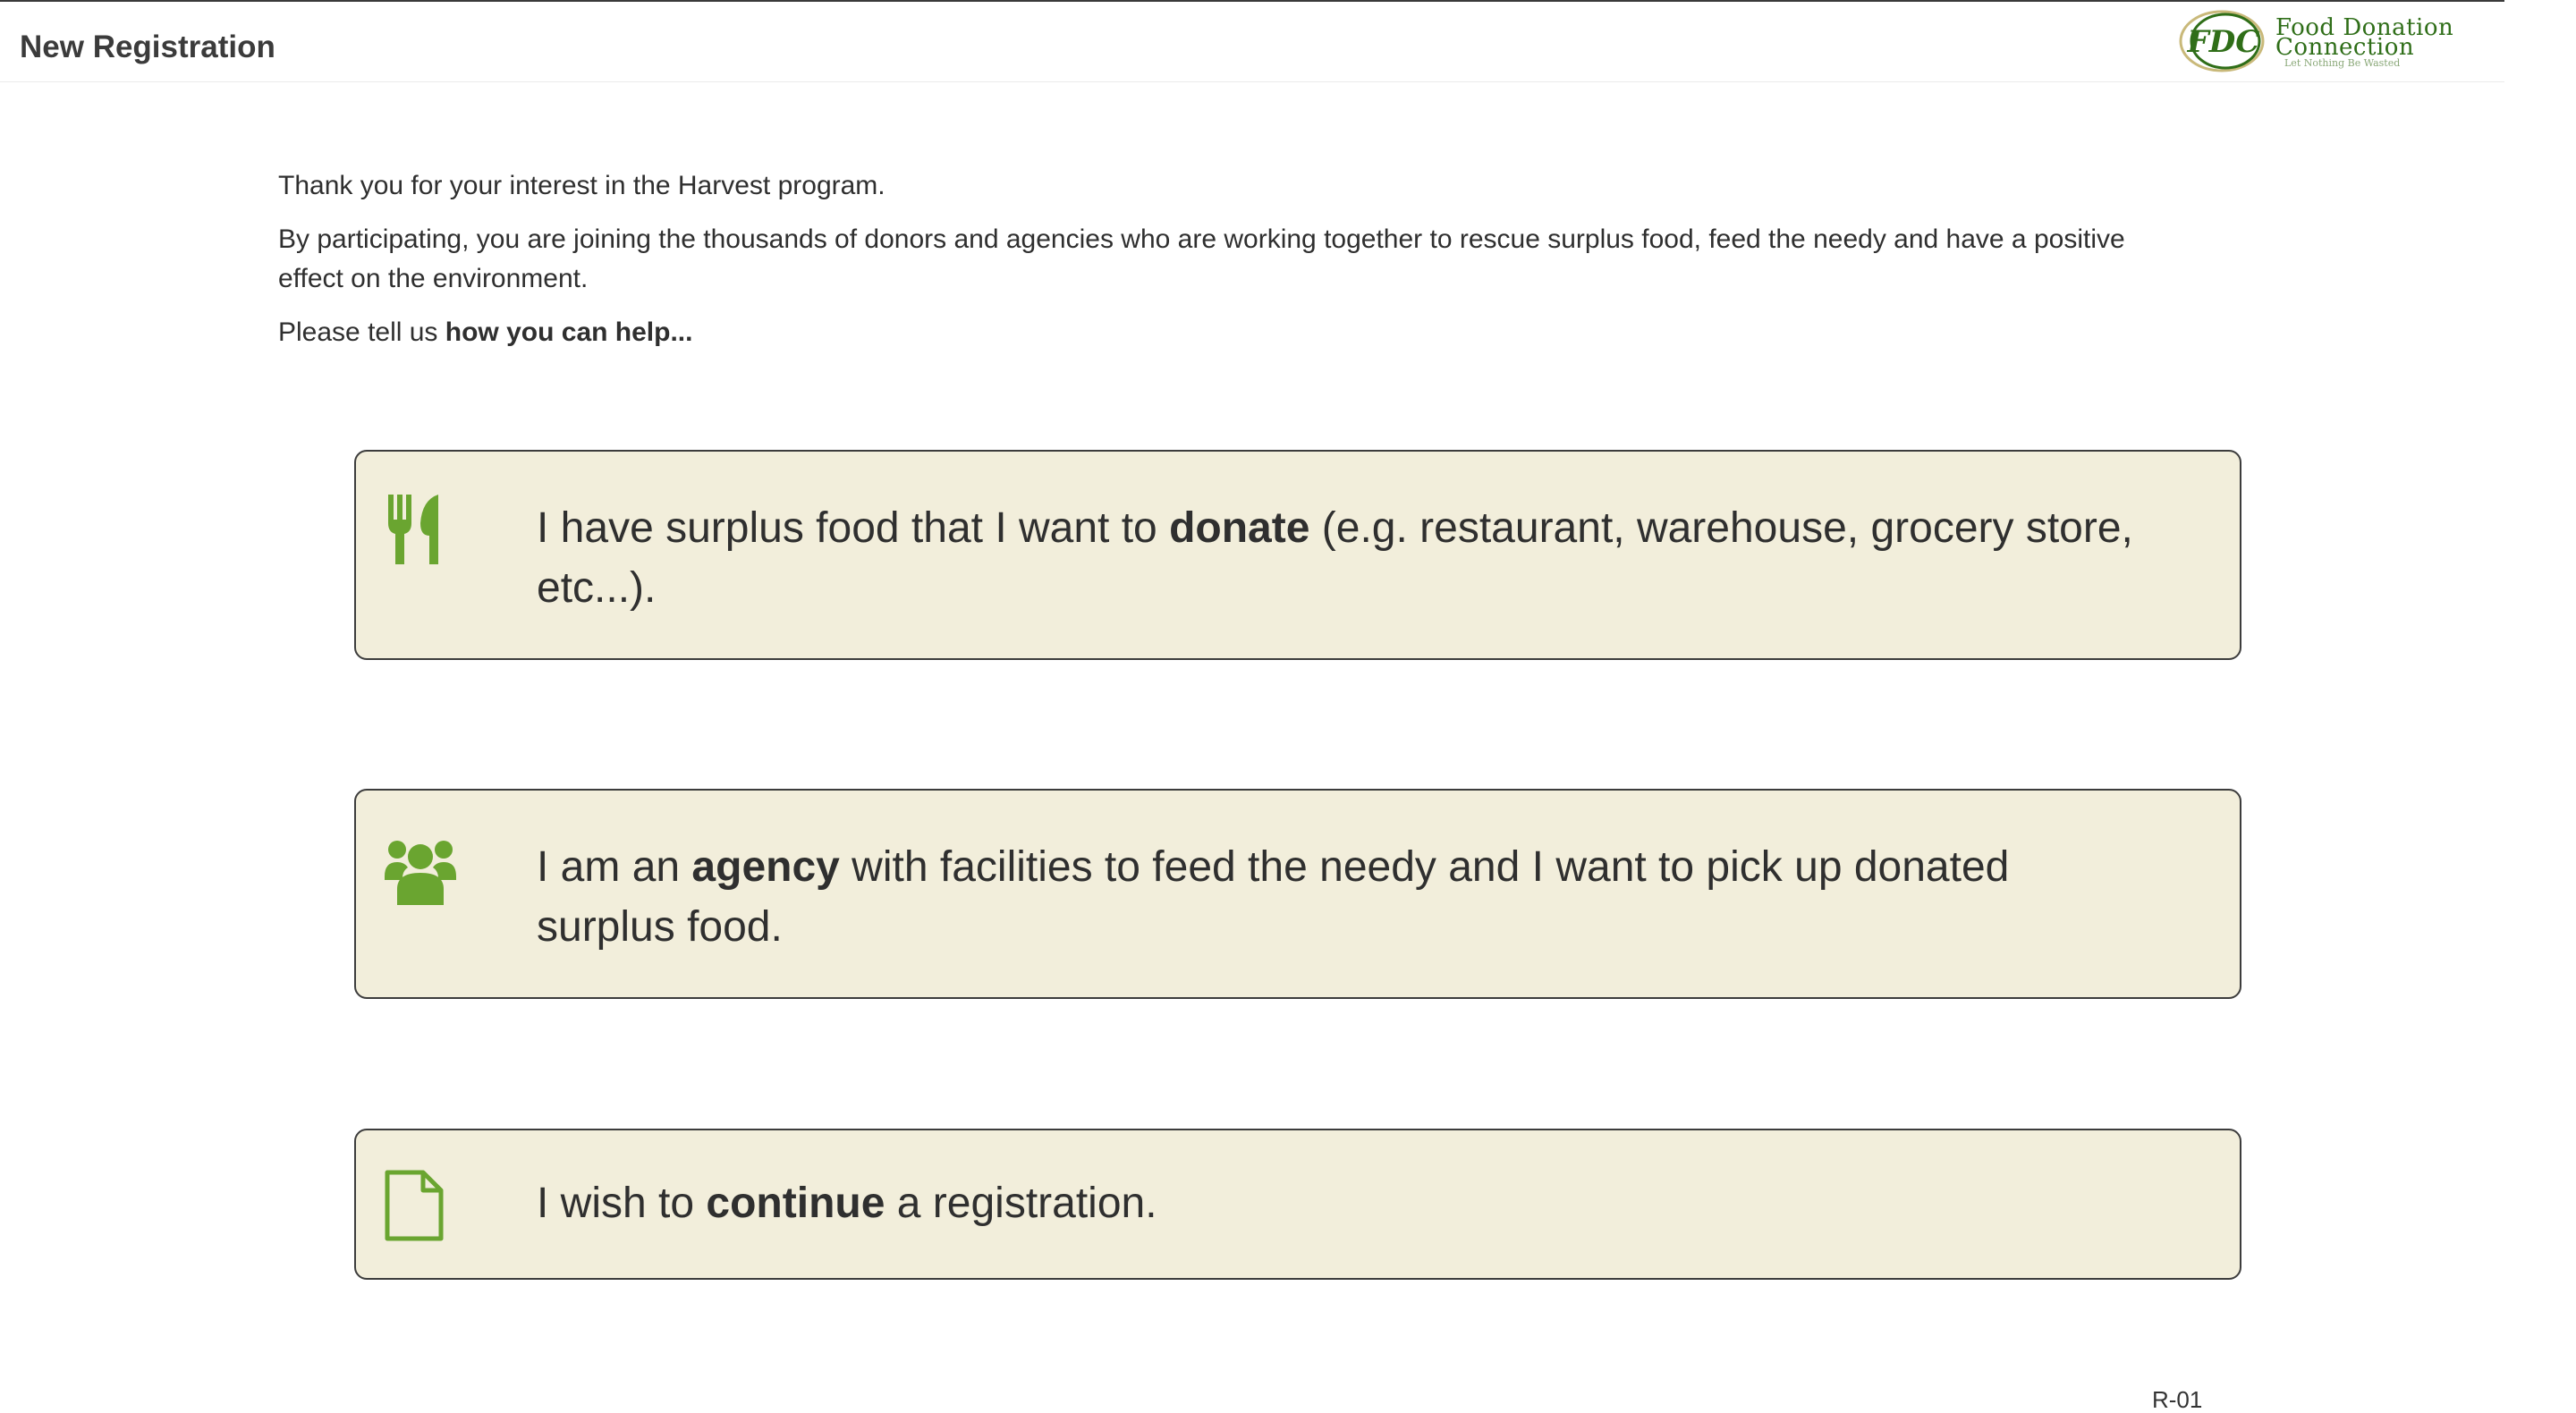  I want to click on logo-mark-text: FDC, so click(2223, 42).